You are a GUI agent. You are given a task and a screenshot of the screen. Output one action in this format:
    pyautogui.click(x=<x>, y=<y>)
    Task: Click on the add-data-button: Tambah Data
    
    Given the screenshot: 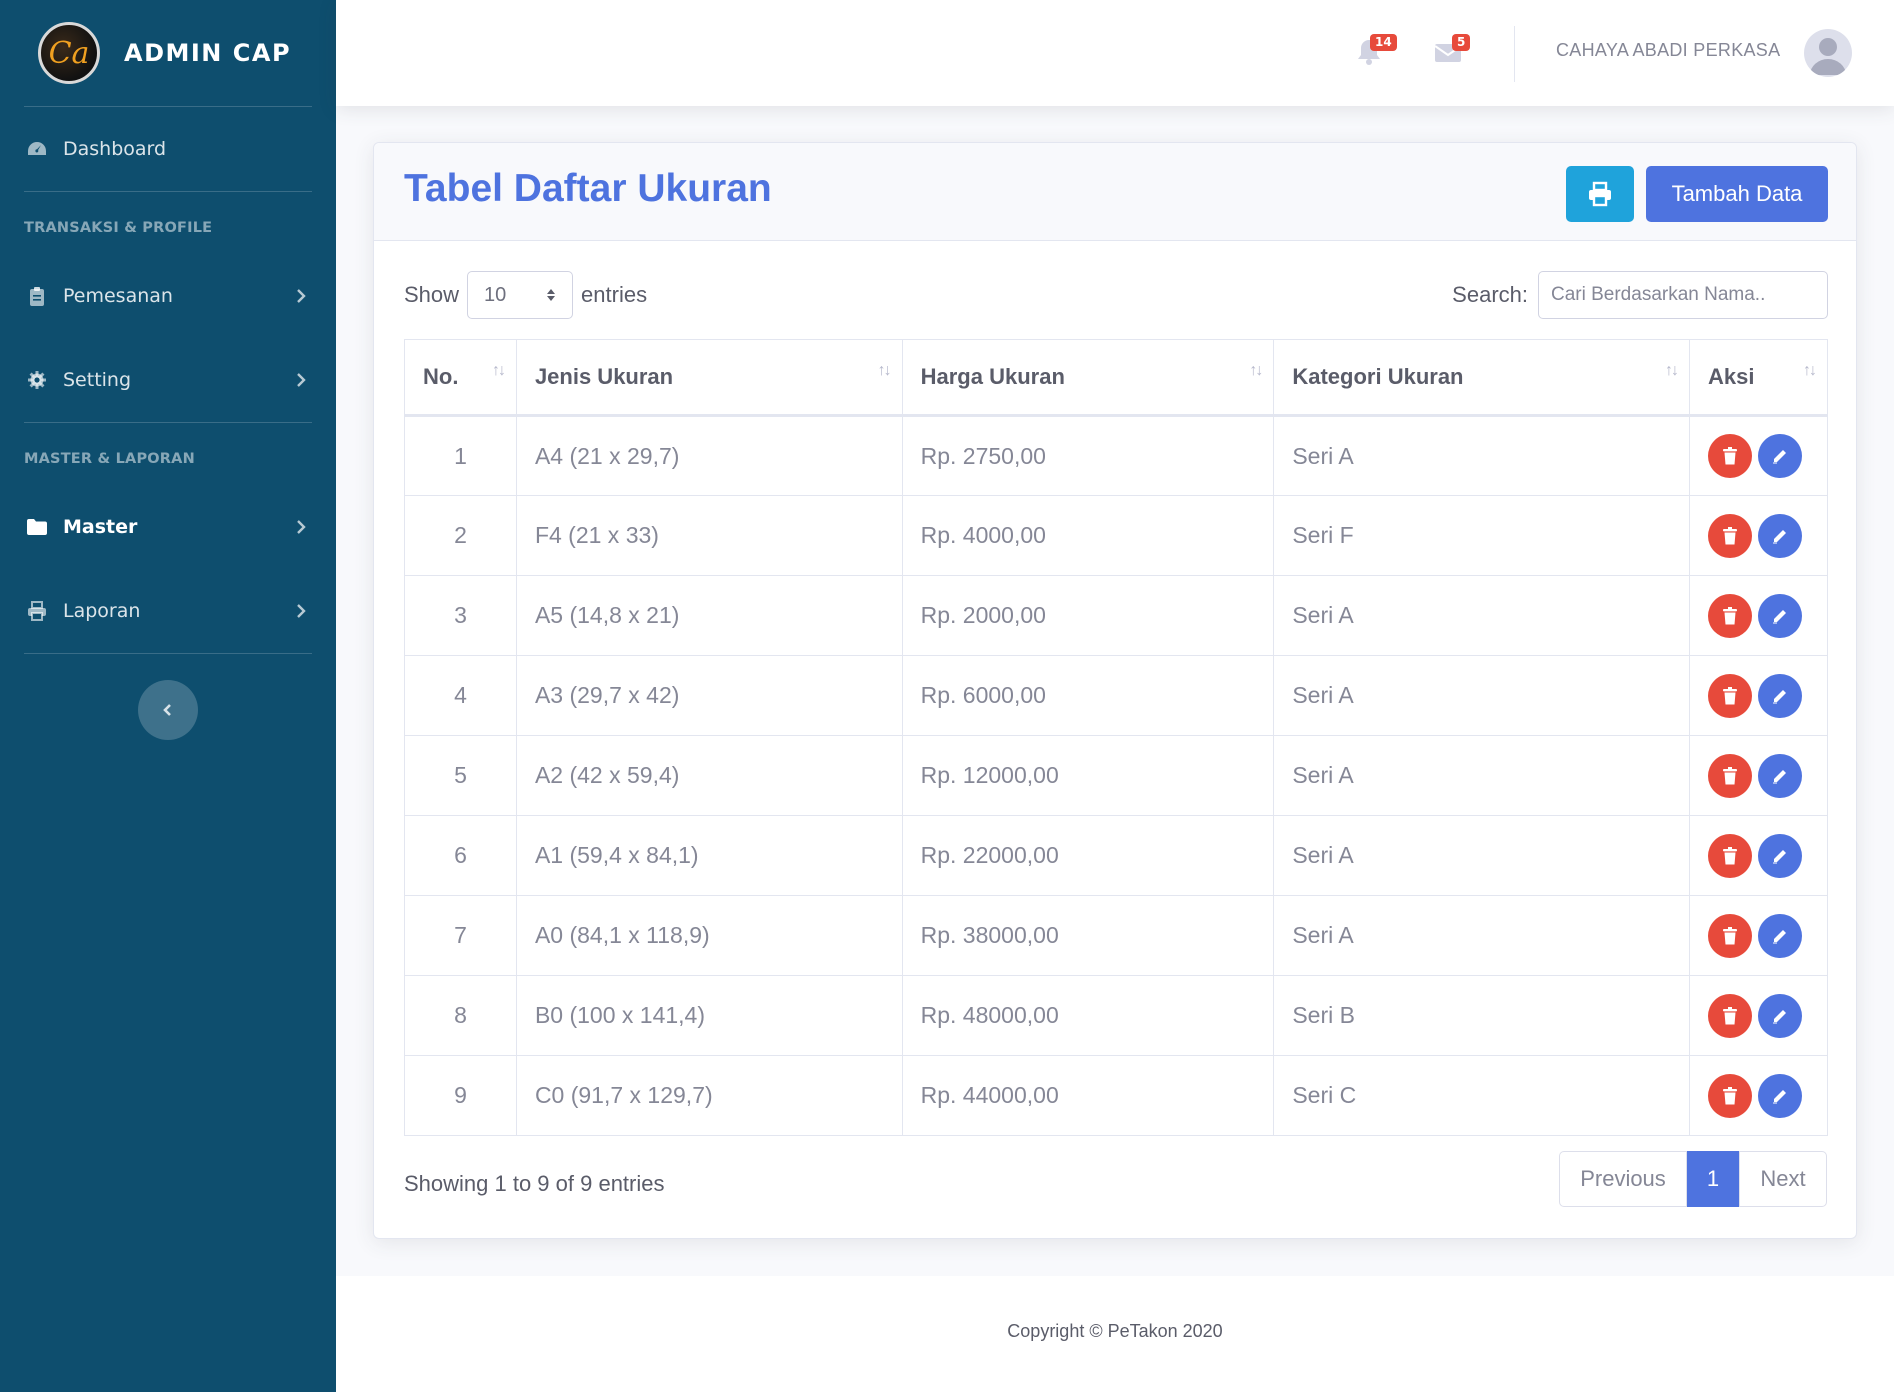 What is the action you would take?
    pyautogui.click(x=1737, y=194)
    